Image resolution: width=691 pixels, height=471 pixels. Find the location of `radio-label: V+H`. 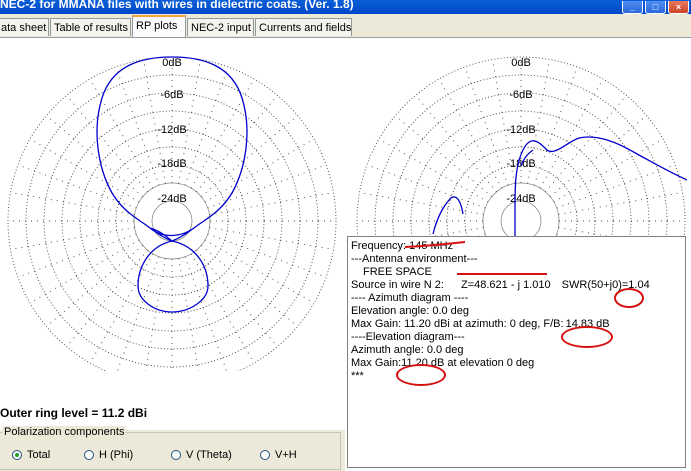

radio-label: V+H is located at coordinates (286, 455).